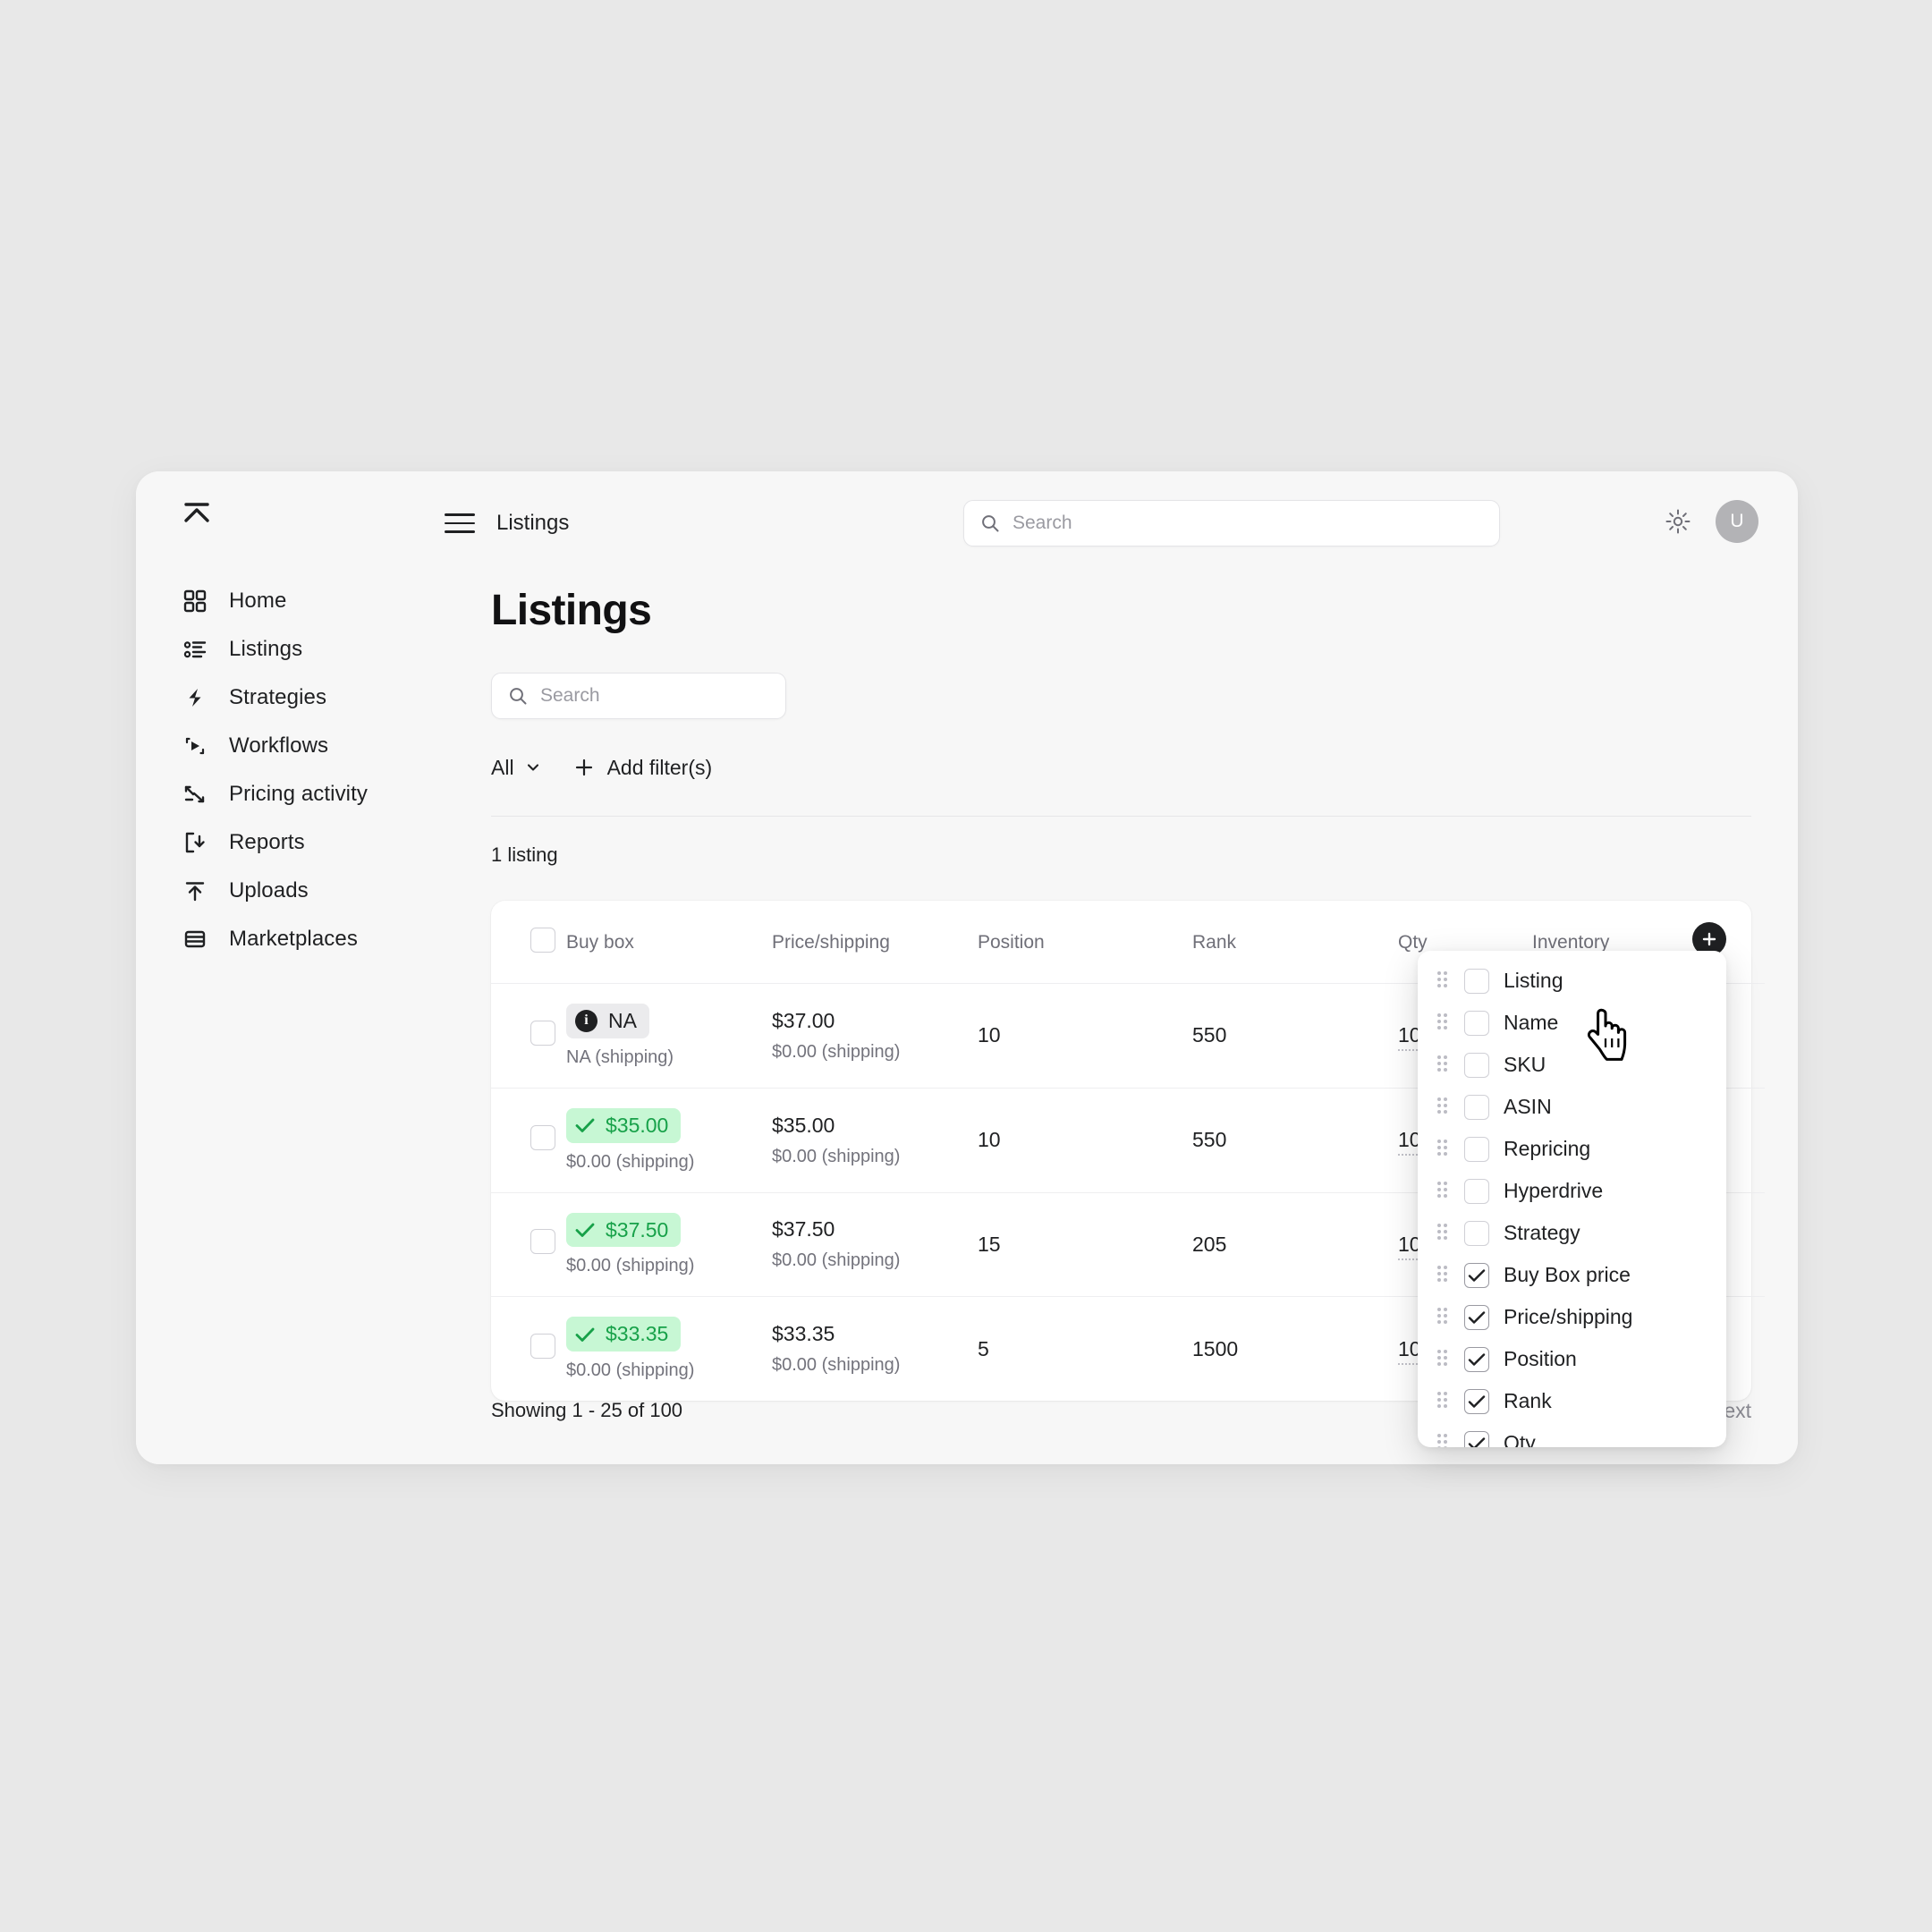 The width and height of the screenshot is (1932, 1932). What do you see at coordinates (803, 1229) in the screenshot?
I see `price-value: $37.50` at bounding box center [803, 1229].